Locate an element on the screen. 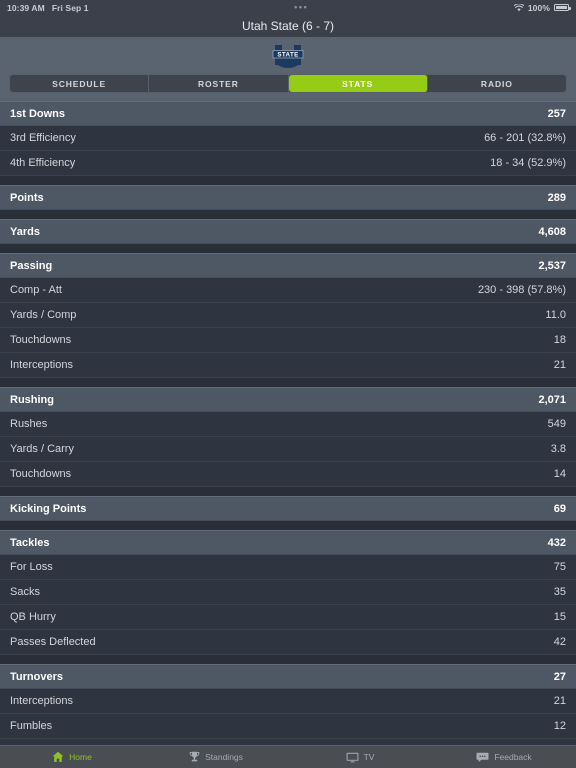  stats-row-label: 3rd Efficiency is located at coordinates (43, 138).